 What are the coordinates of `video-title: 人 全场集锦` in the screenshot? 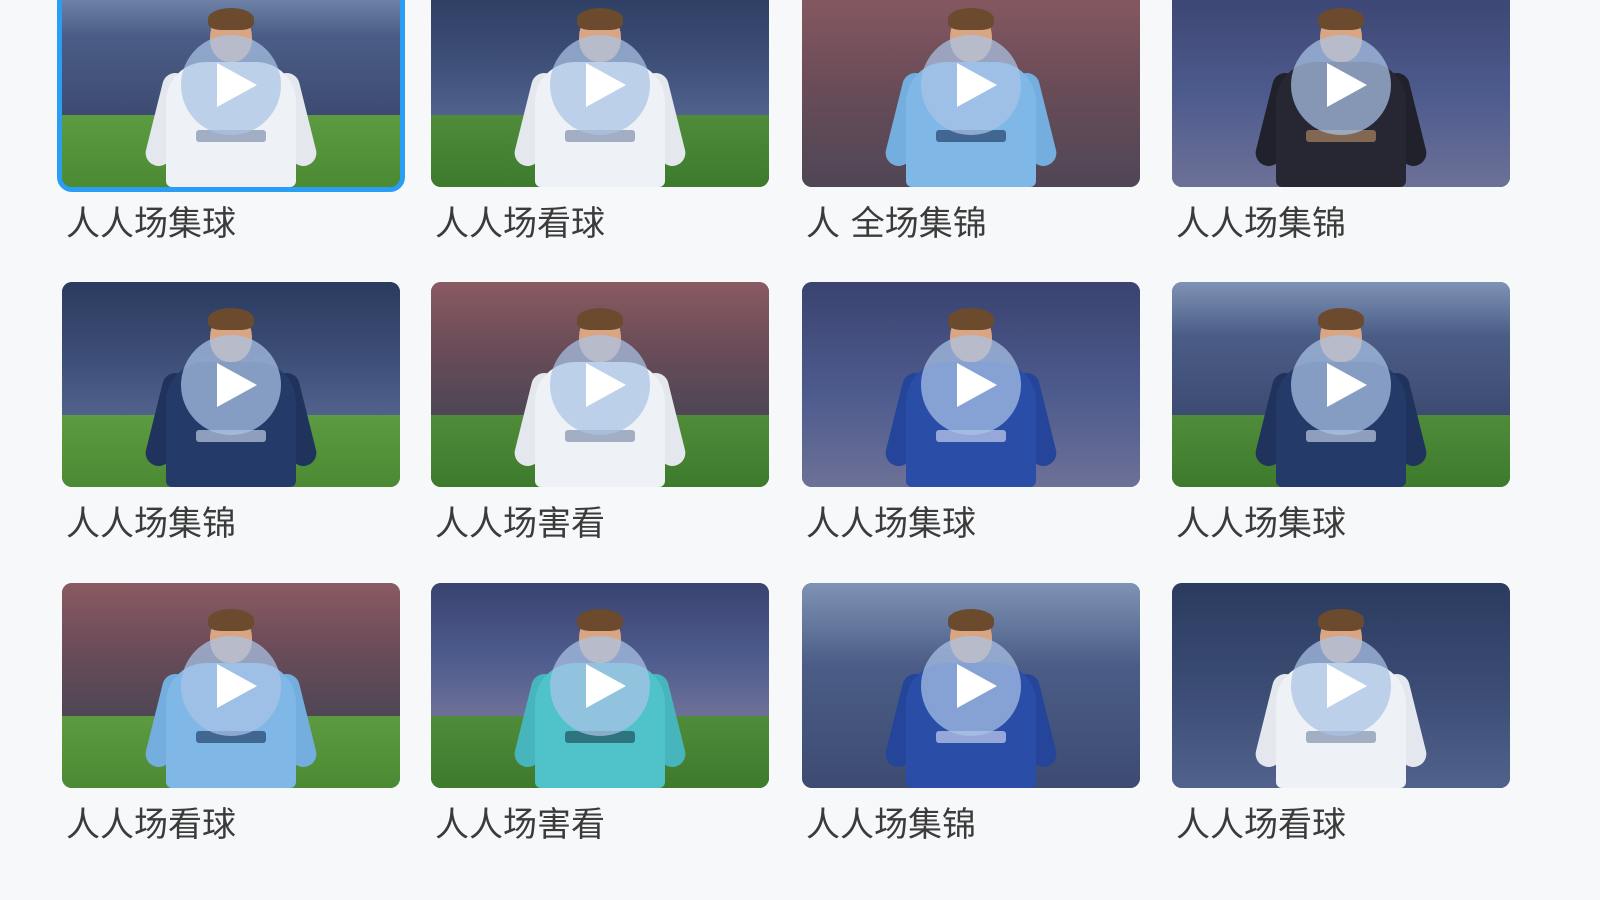 It's located at (896, 224).